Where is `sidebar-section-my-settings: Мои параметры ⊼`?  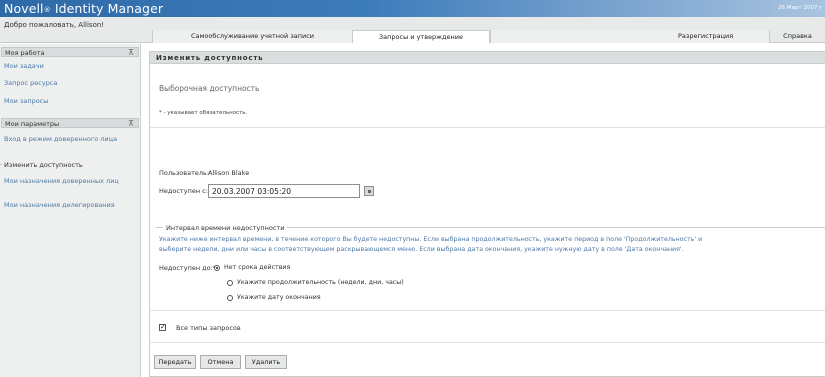
sidebar-section-my-settings: Мои параметры ⊼ is located at coordinates (70, 123).